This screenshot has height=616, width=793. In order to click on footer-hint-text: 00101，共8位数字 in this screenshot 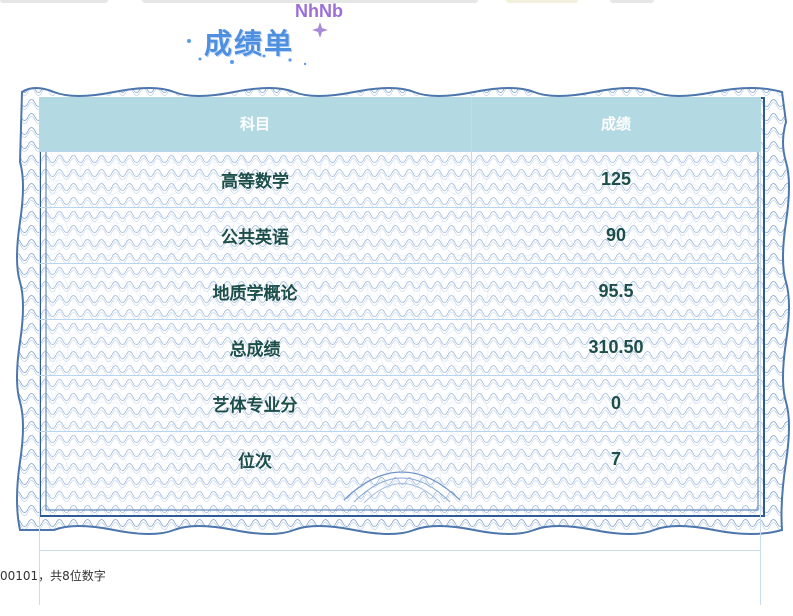, I will do `click(53, 576)`.